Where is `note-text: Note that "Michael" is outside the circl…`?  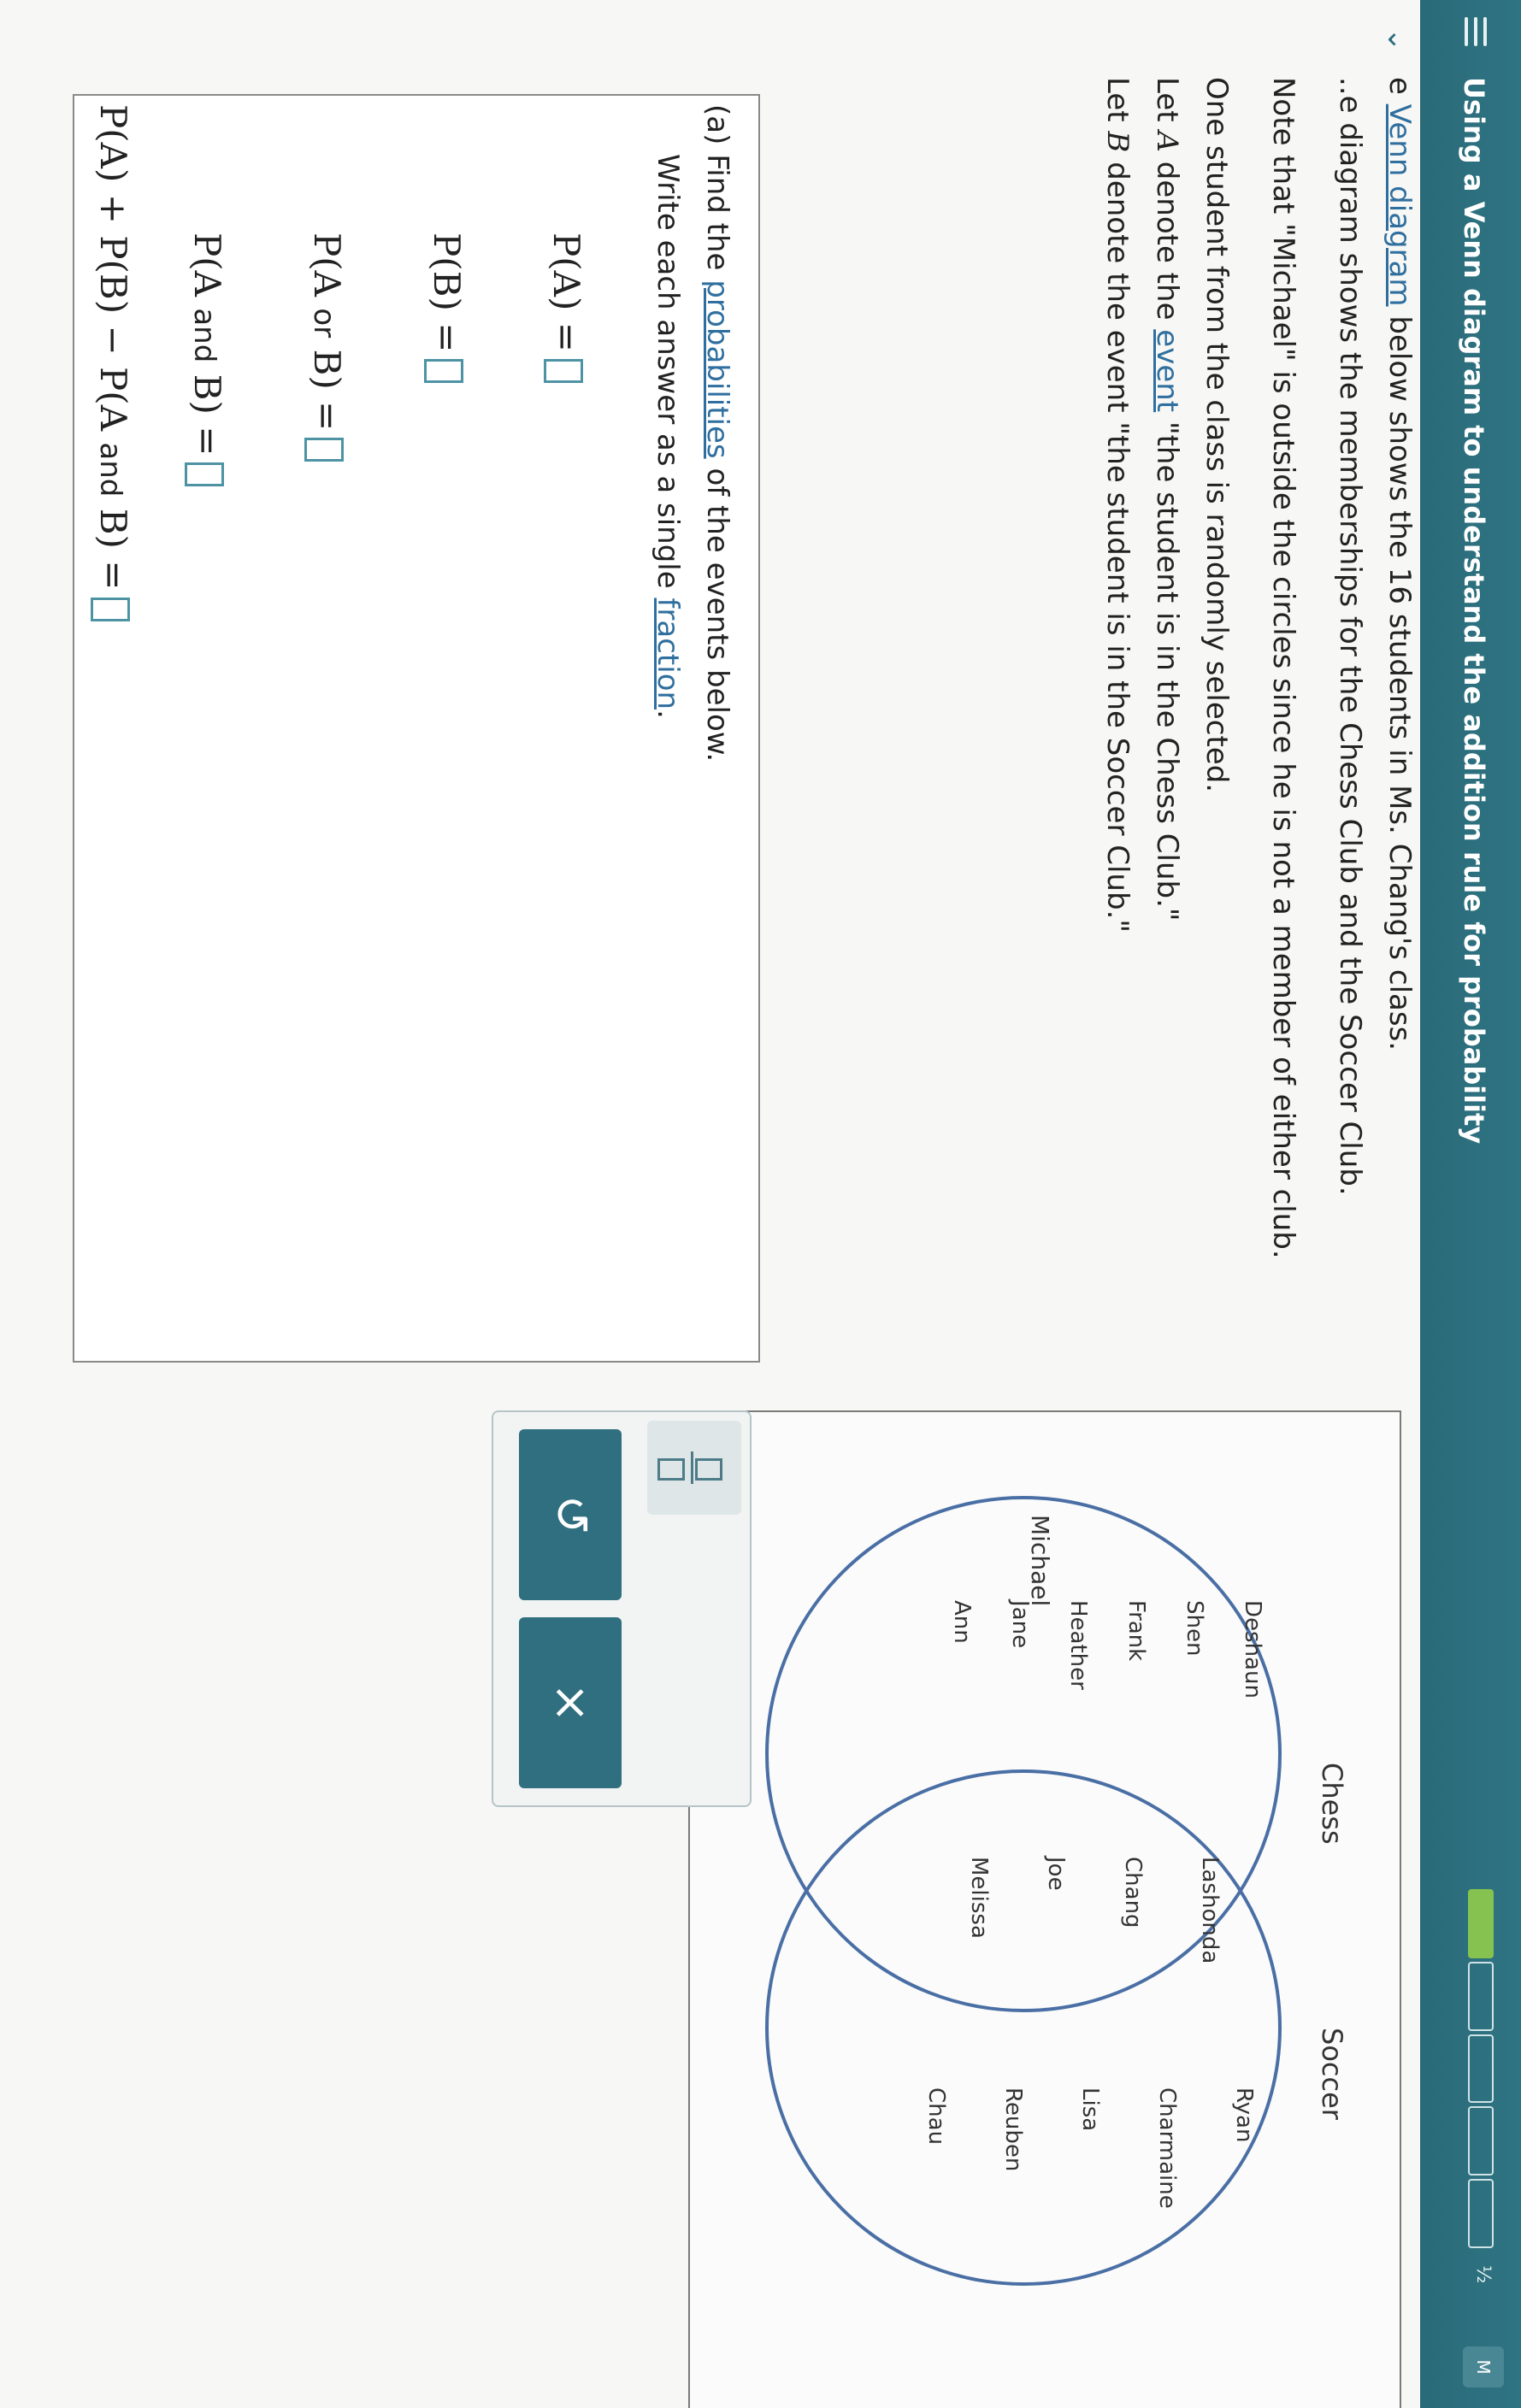 note-text: Note that "Michael" is outside the circl… is located at coordinates (1283, 668).